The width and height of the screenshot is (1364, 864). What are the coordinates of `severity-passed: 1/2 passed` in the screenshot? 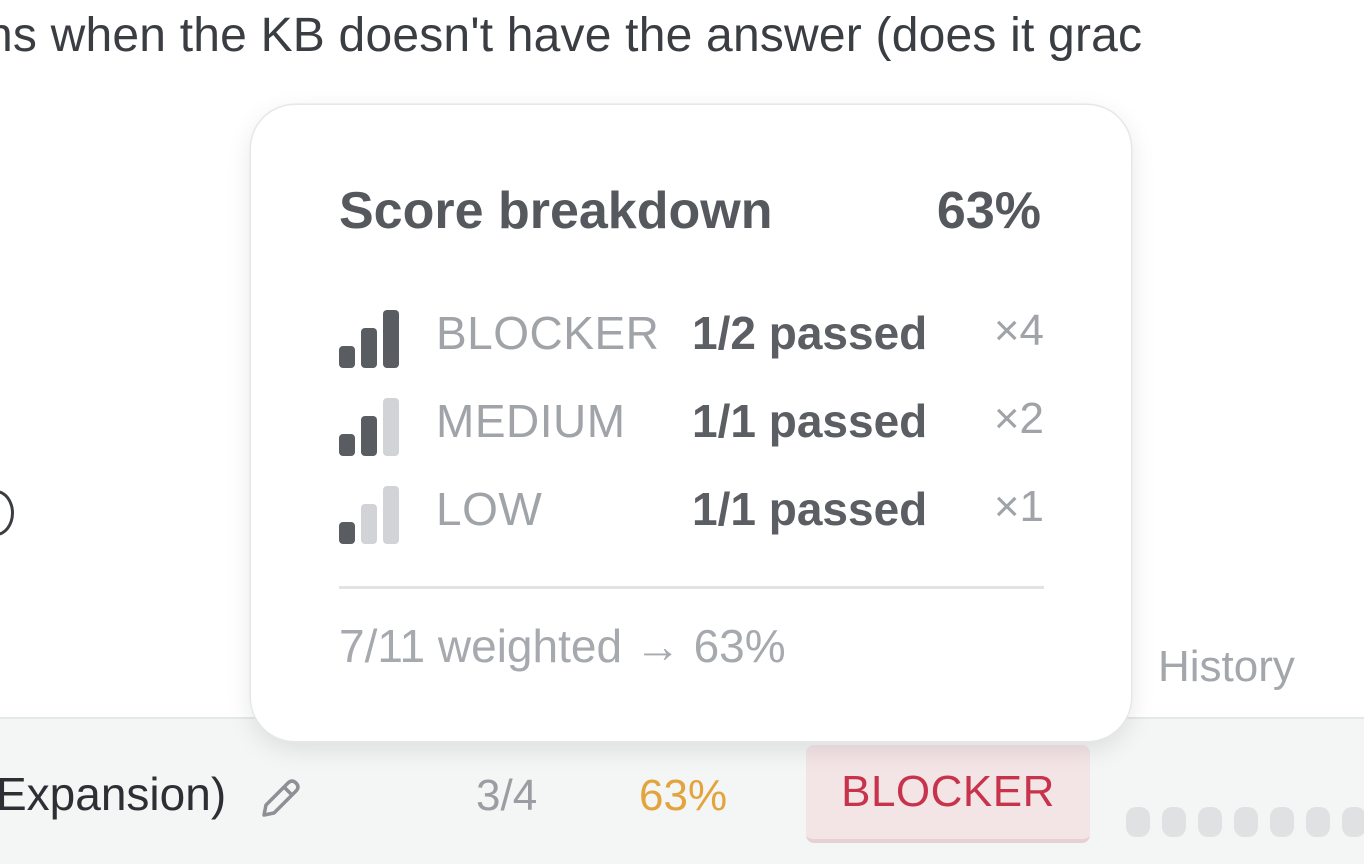 It's located at (810, 333).